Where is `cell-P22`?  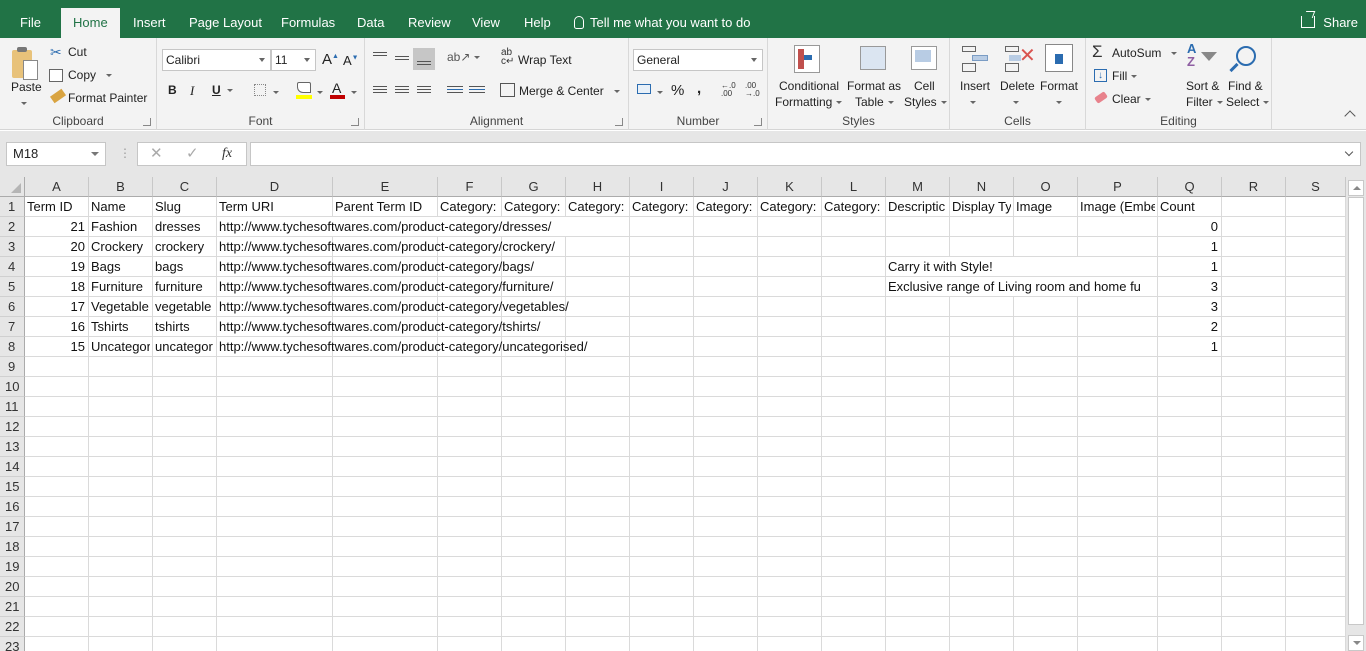
cell-P22 is located at coordinates (1118, 627).